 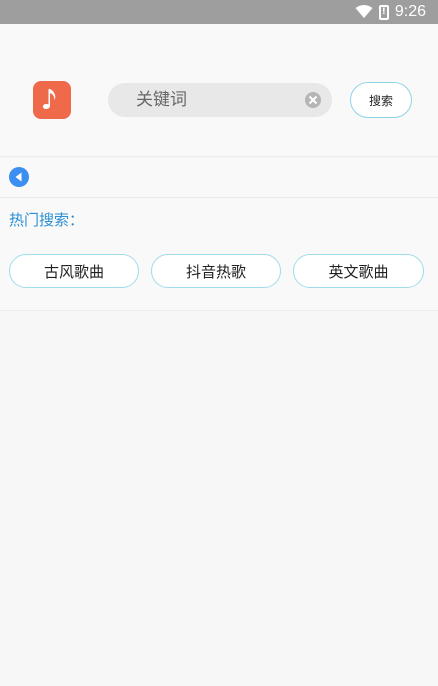 I want to click on music-note-icon, so click(x=49, y=99).